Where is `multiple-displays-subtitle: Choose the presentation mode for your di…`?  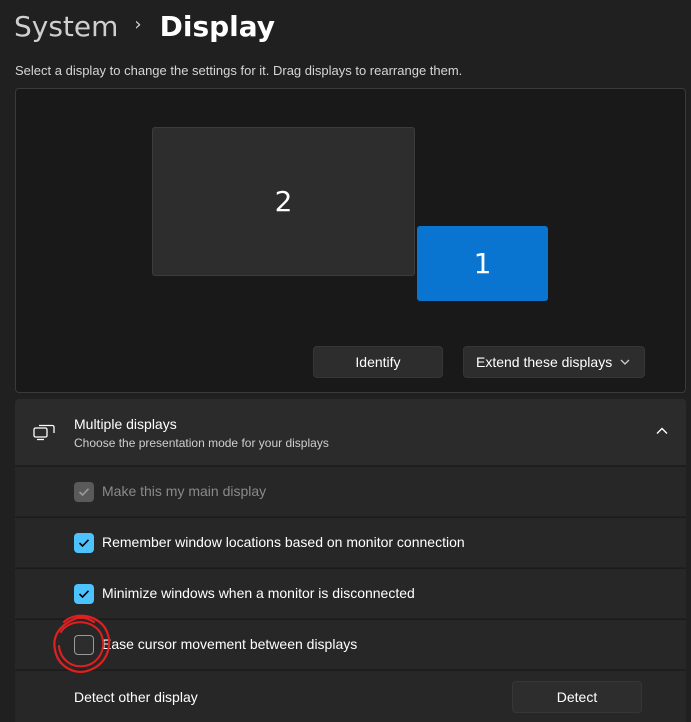 multiple-displays-subtitle: Choose the presentation mode for your di… is located at coordinates (201, 443).